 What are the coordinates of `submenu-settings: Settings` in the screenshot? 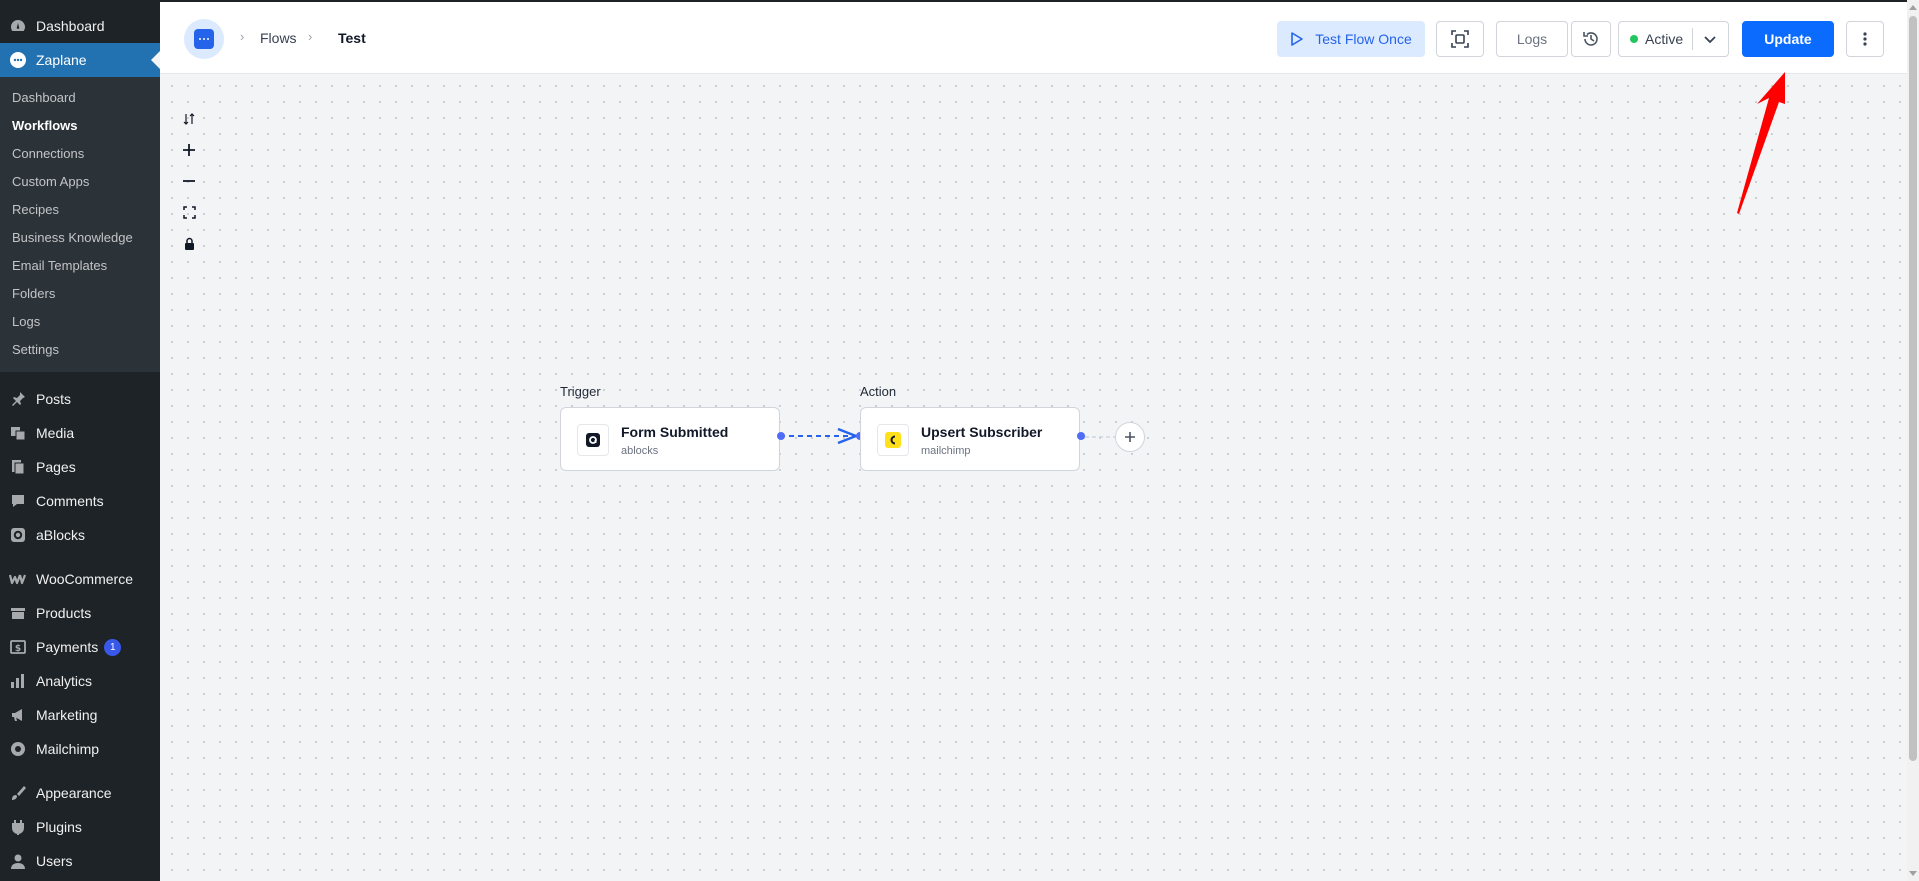 It's located at (80, 350).